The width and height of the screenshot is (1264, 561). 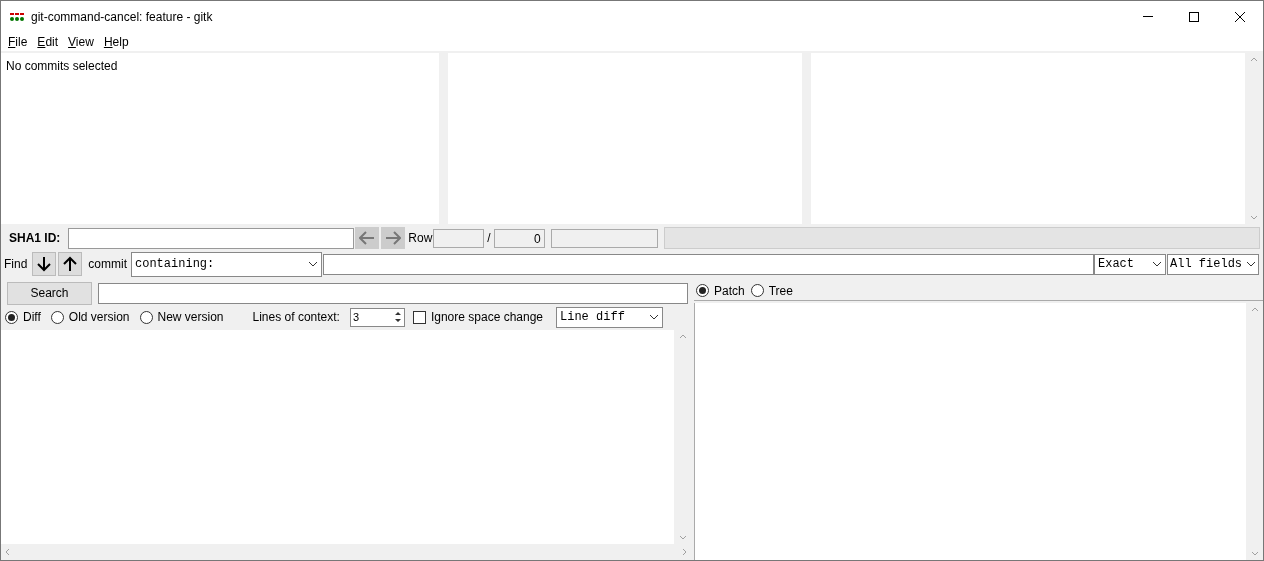 What do you see at coordinates (32, 317) in the screenshot?
I see `radio-label: Diff` at bounding box center [32, 317].